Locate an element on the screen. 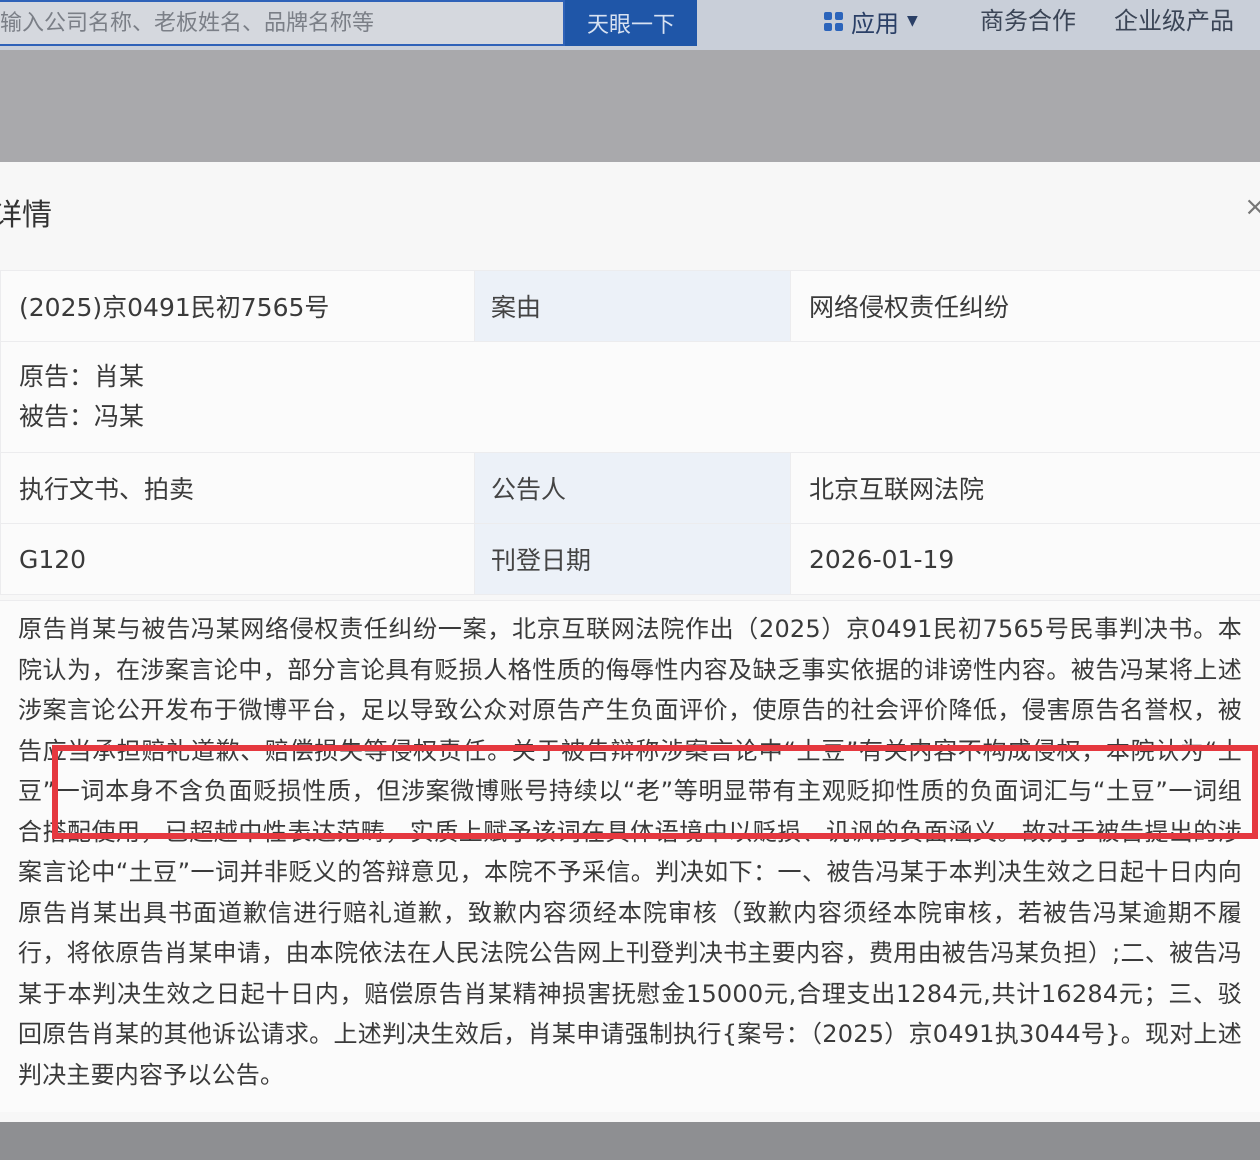 The height and width of the screenshot is (1160, 1260). table-row: G120 刊登日期 2026-01-19 is located at coordinates (630, 559).